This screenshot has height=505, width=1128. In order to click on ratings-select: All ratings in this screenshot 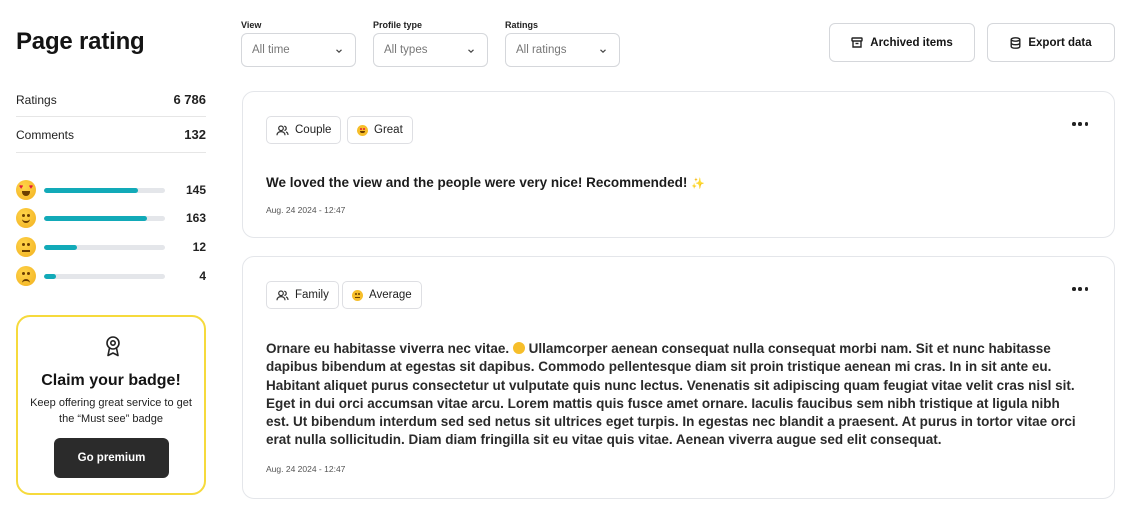, I will do `click(562, 50)`.